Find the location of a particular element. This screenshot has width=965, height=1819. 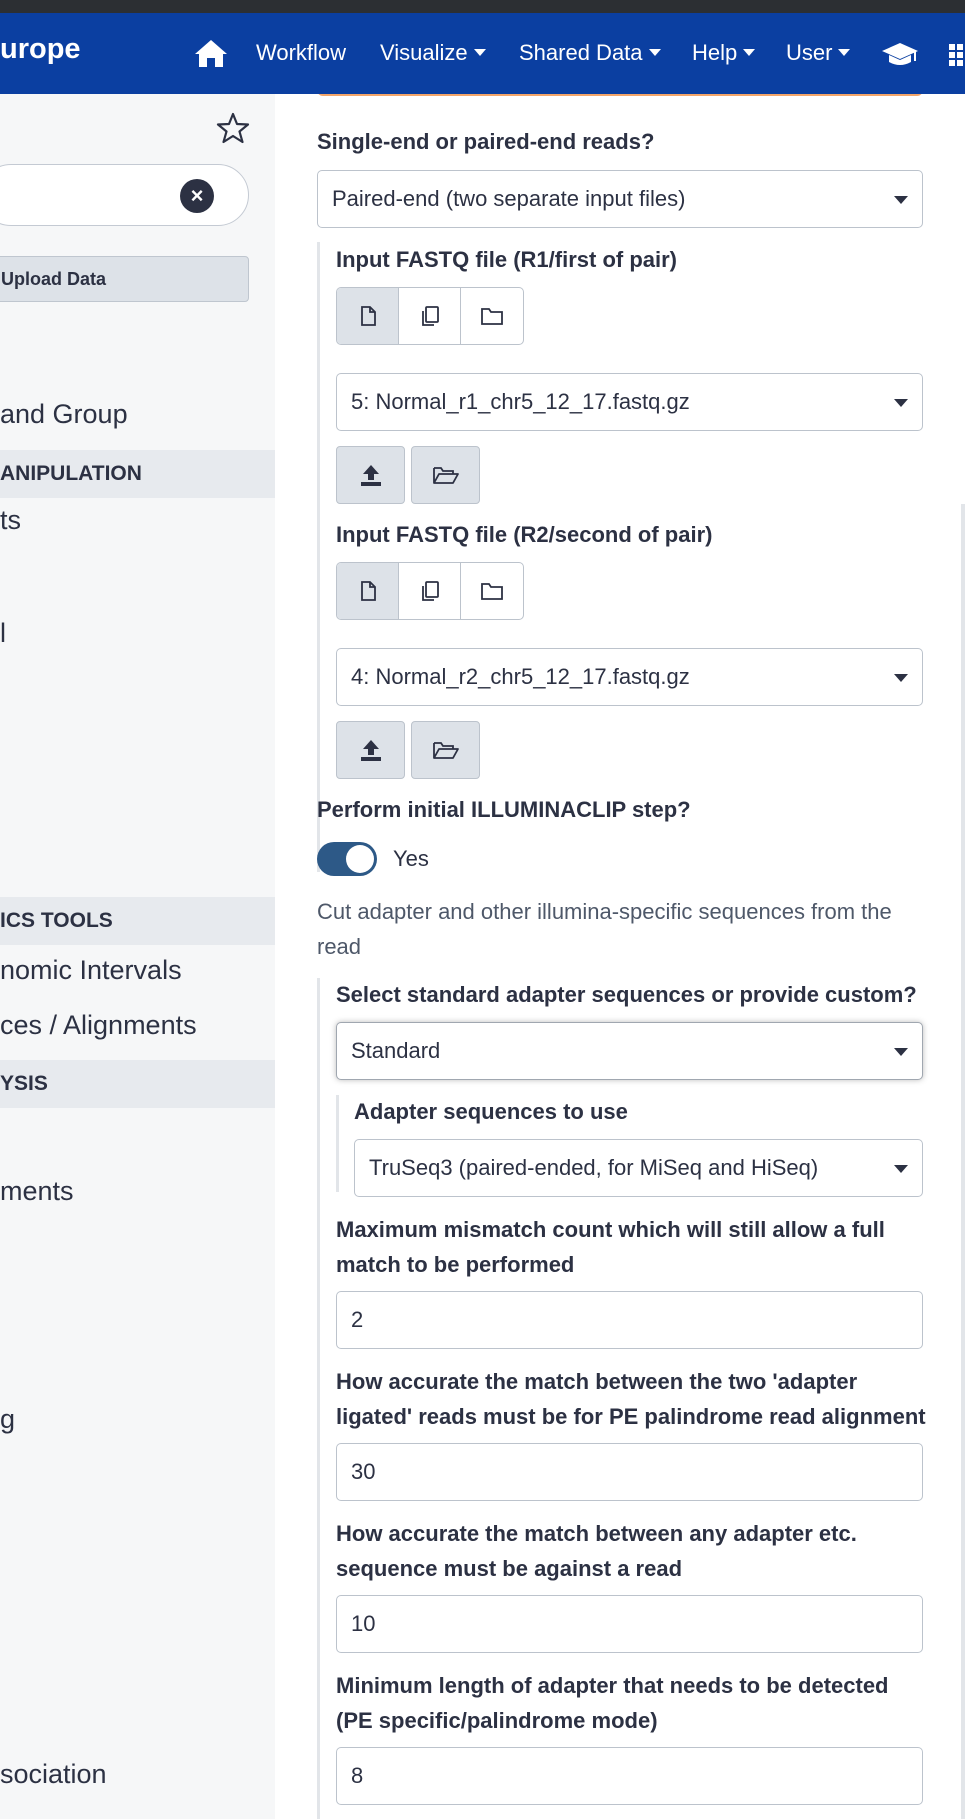

nav-help: Help is located at coordinates (724, 53).